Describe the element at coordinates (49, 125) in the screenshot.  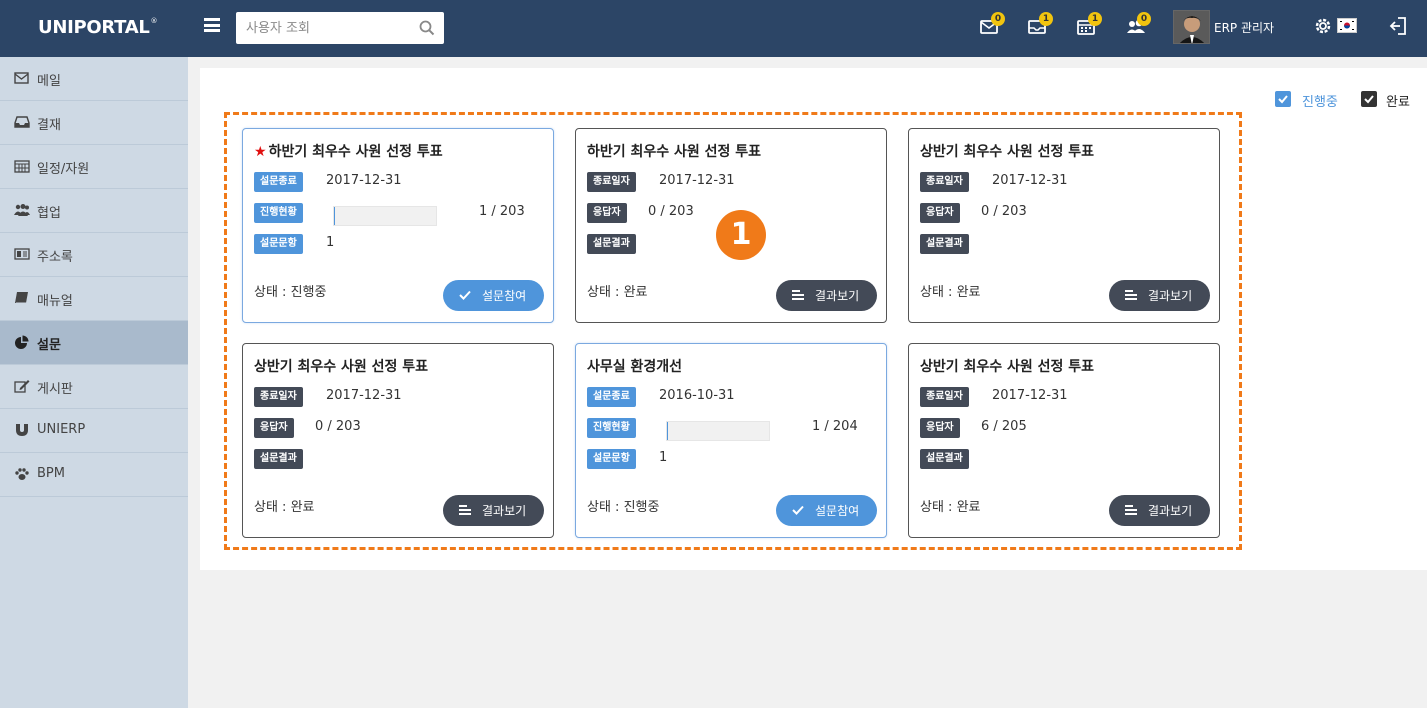
I see `sidebar-item-label: 결재` at that location.